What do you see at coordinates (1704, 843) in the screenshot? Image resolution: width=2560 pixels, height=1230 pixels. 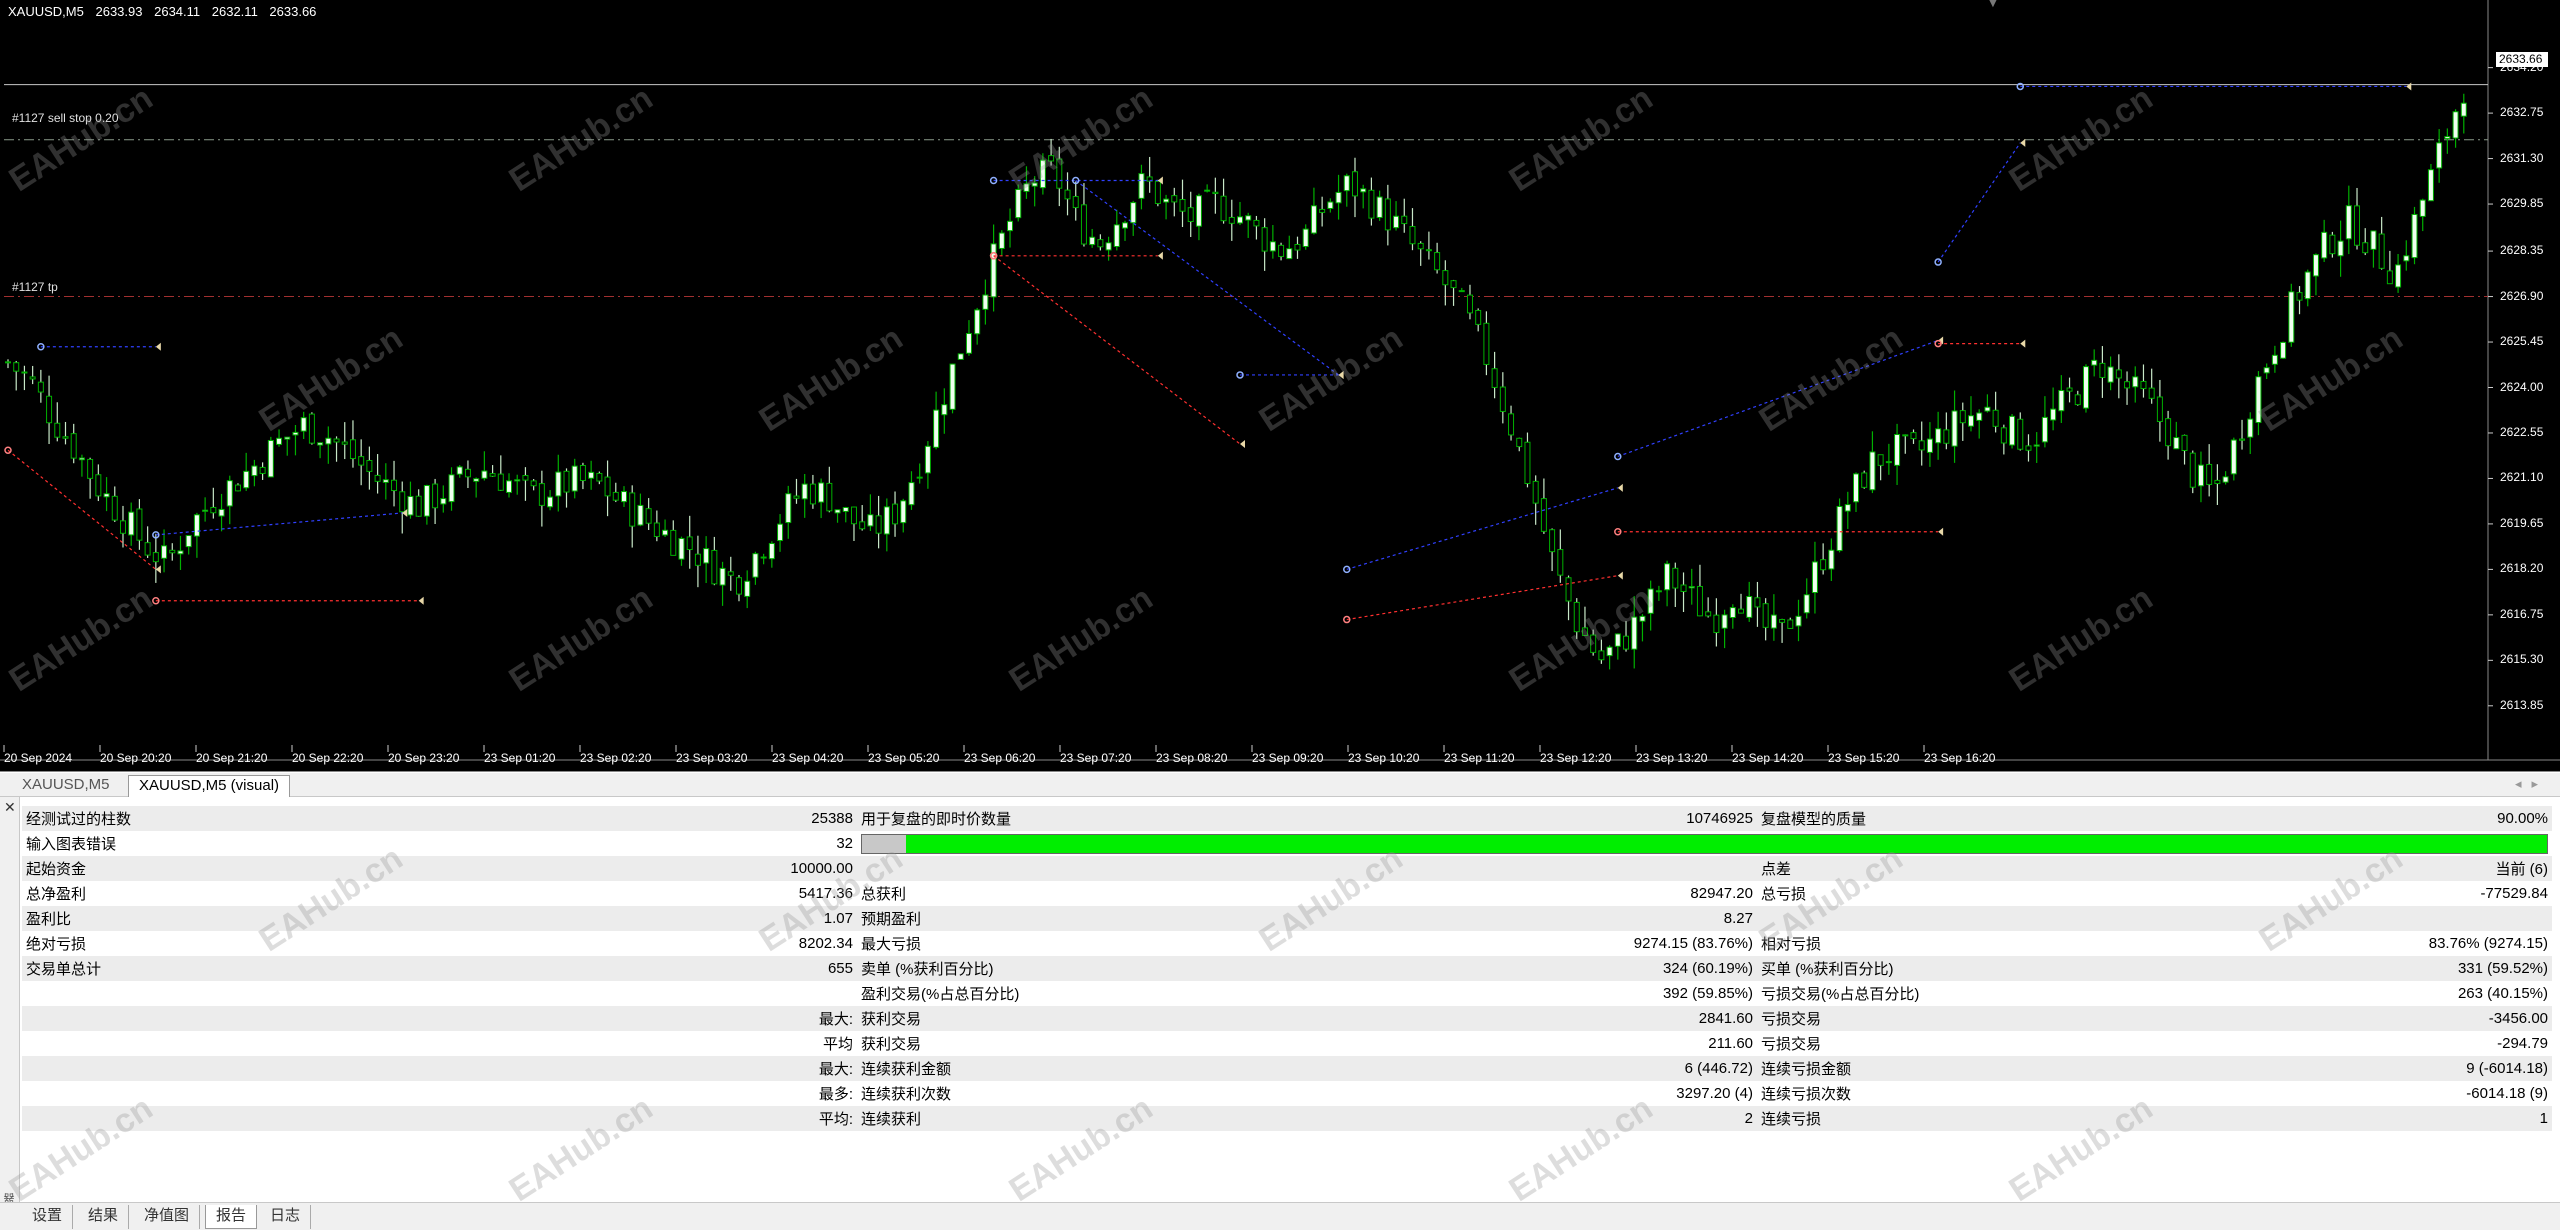 I see `modeling-quality-bar` at bounding box center [1704, 843].